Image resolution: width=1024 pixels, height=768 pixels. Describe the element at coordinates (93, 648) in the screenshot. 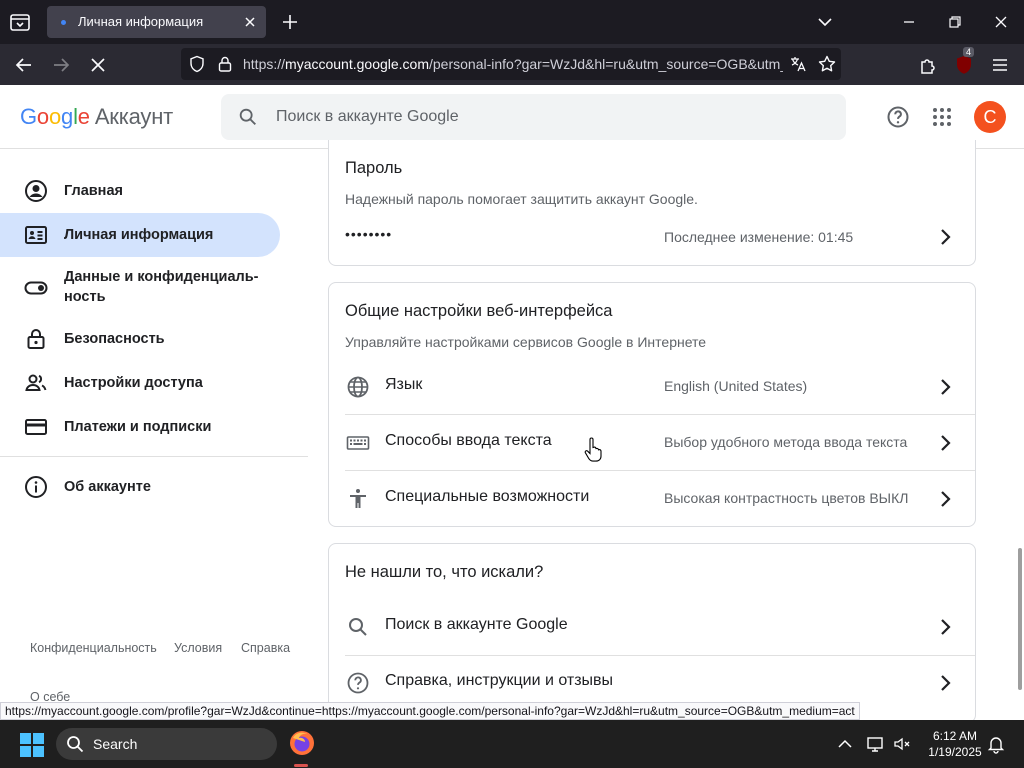

I see `footer-privacy-link: Конфиденциальность` at that location.